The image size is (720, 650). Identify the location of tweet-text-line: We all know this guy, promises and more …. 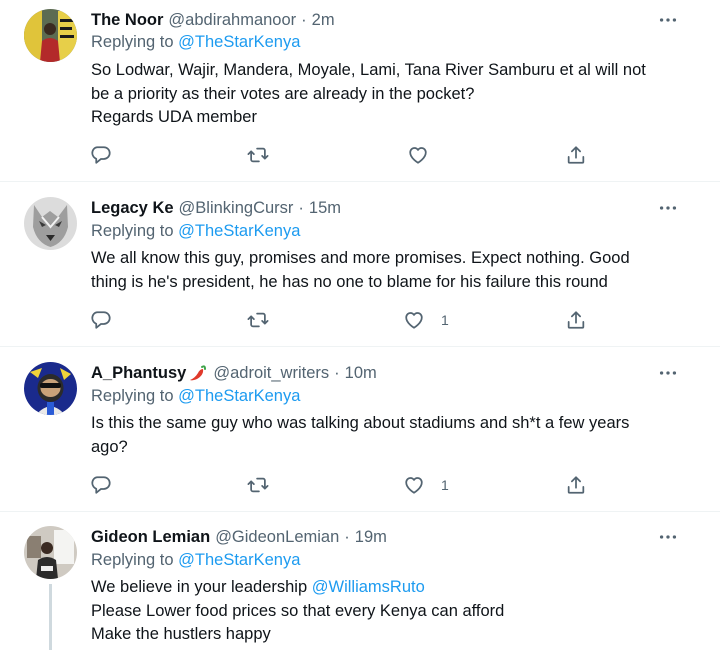
(360, 258).